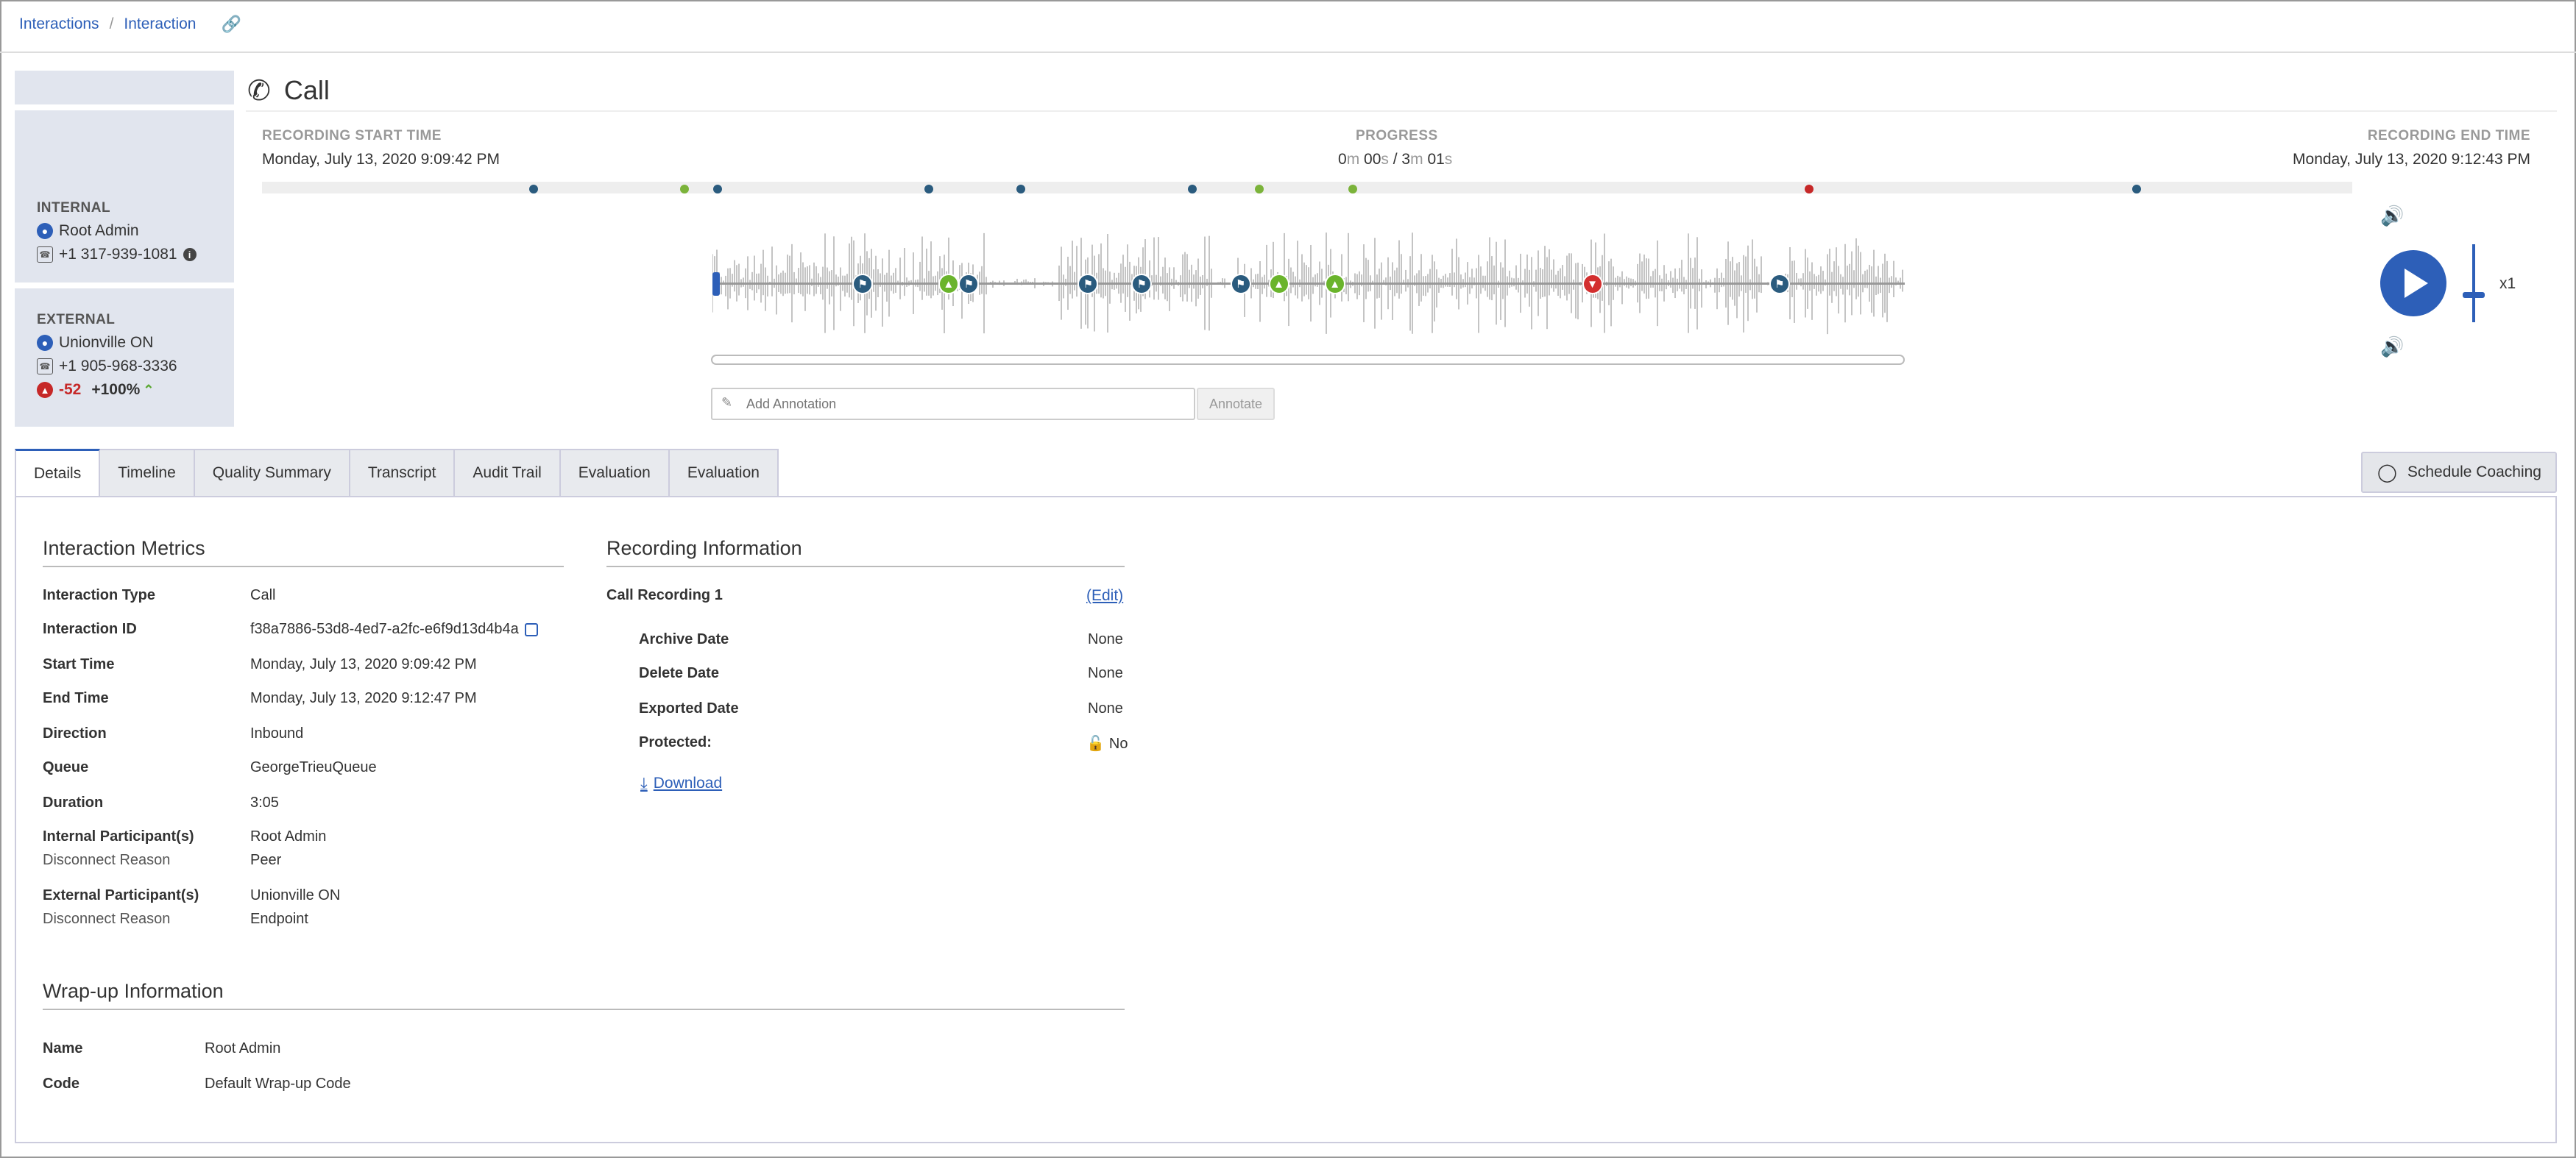 The image size is (2576, 1158). Describe the element at coordinates (263, 595) in the screenshot. I see `metric-value: Call` at that location.